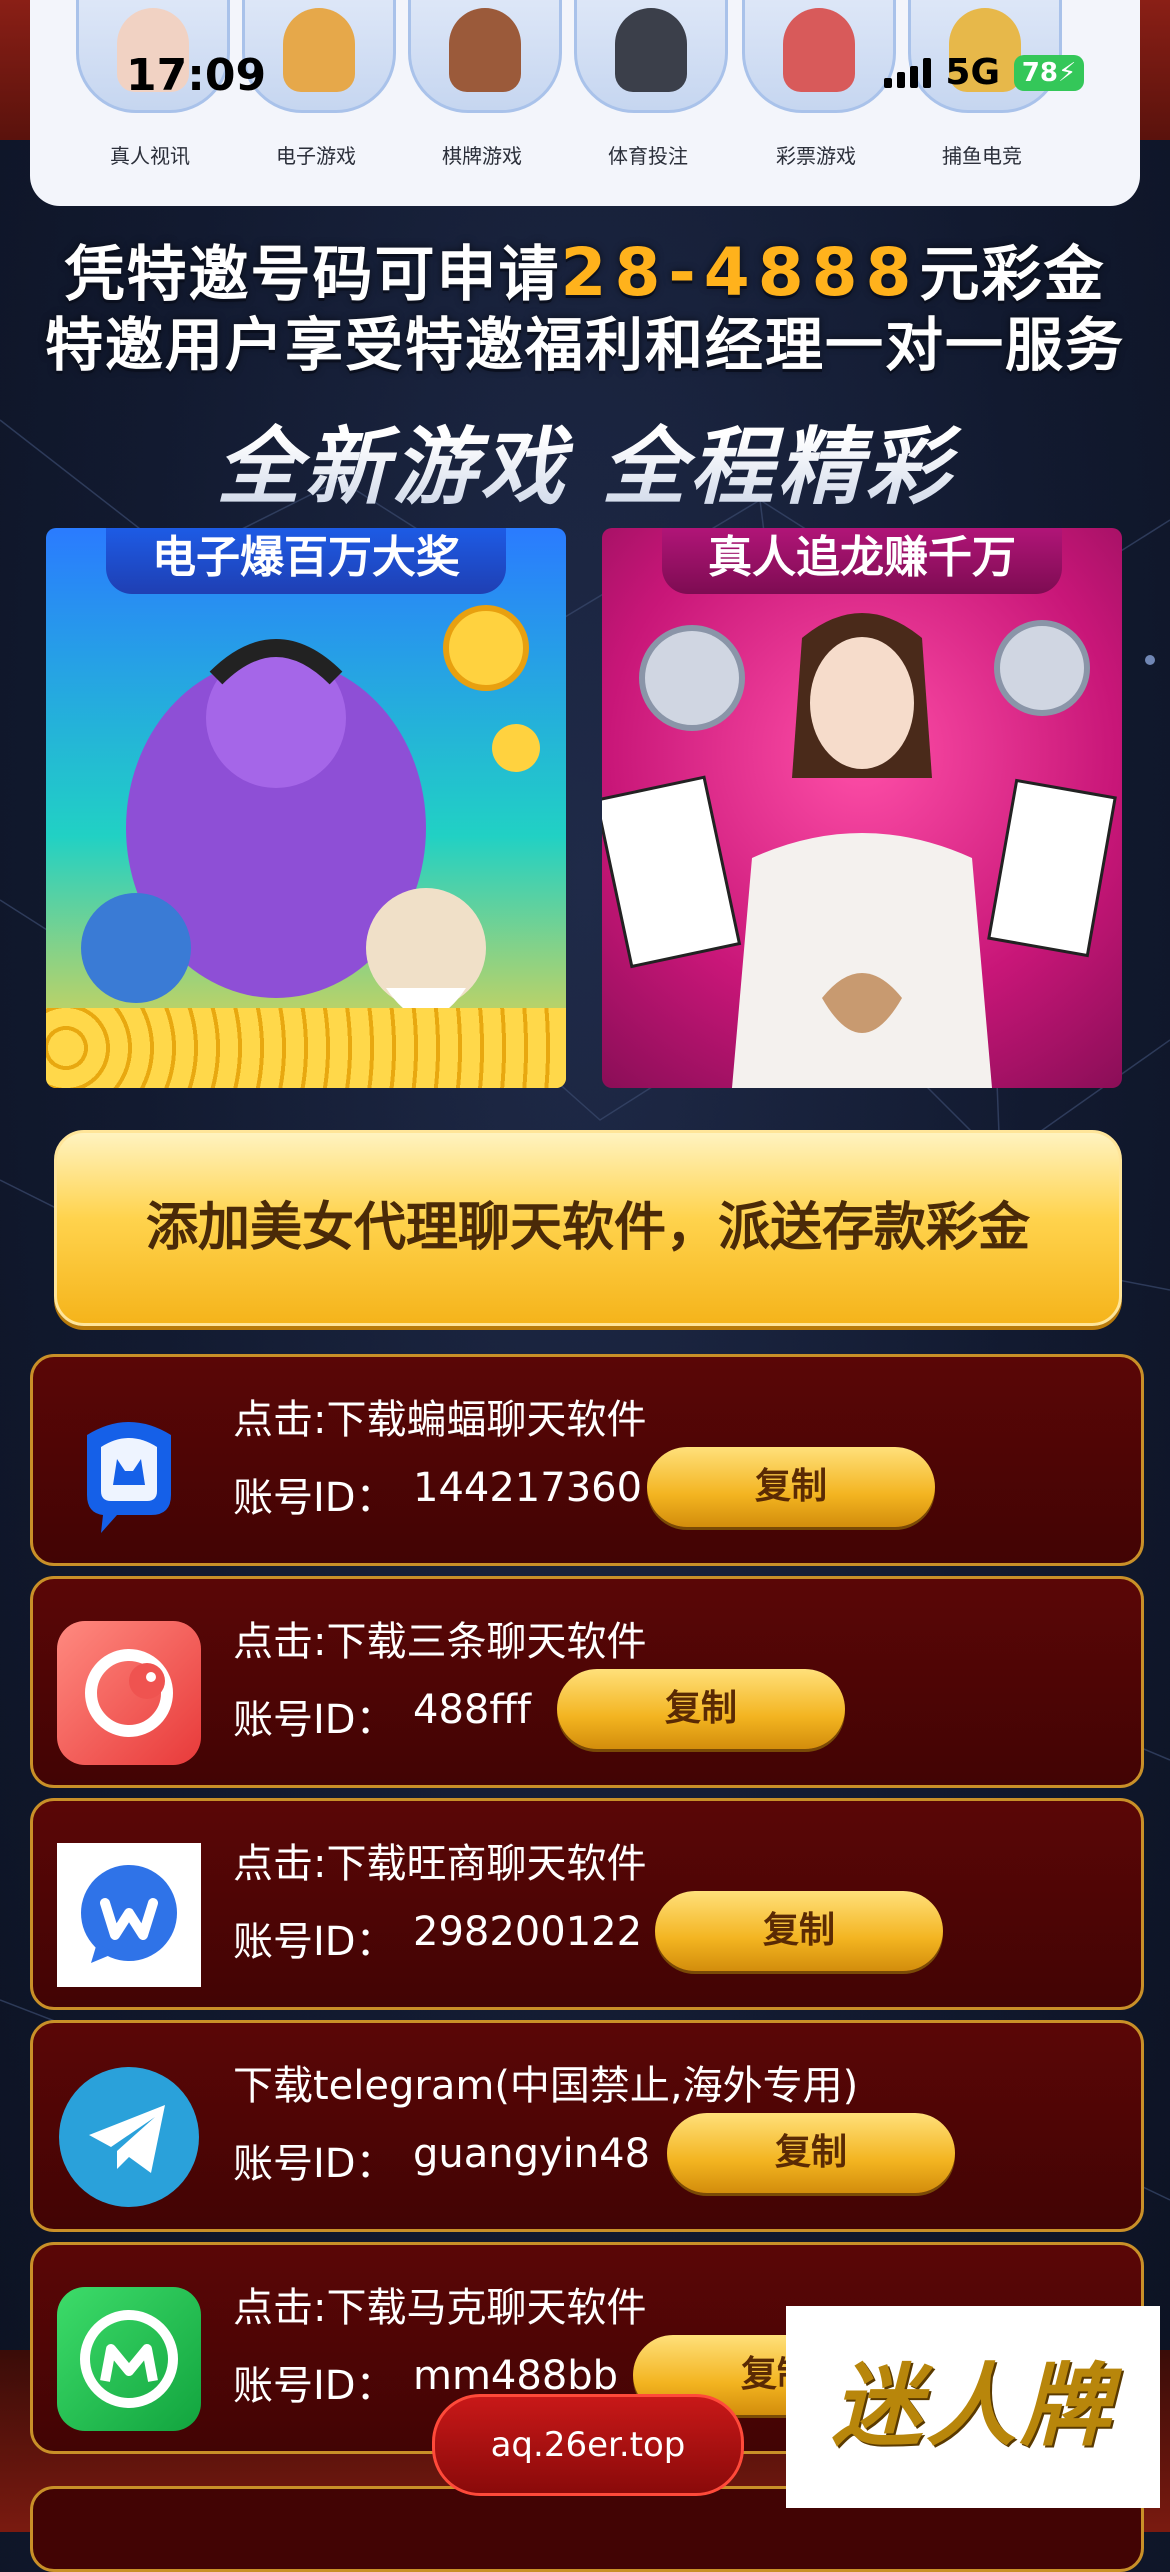 This screenshot has width=1170, height=2572. I want to click on promo-slots: 电子爆百万大奖, so click(306, 808).